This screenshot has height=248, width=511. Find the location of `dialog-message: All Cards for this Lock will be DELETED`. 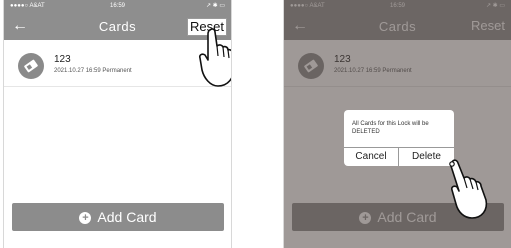

dialog-message: All Cards for this Lock will be DELETED is located at coordinates (390, 128).